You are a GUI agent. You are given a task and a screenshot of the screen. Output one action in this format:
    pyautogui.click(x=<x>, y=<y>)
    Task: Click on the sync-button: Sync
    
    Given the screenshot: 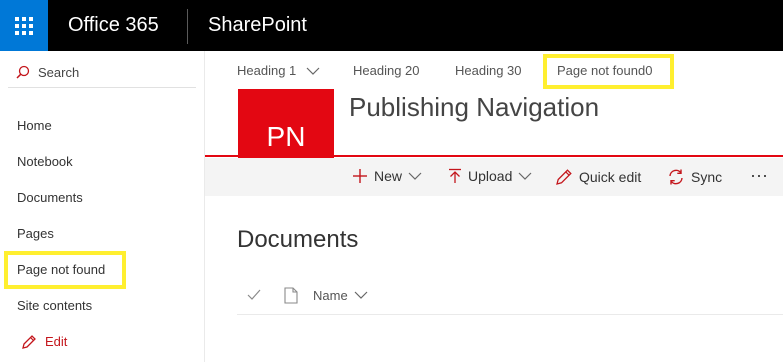 What is the action you would take?
    pyautogui.click(x=694, y=177)
    